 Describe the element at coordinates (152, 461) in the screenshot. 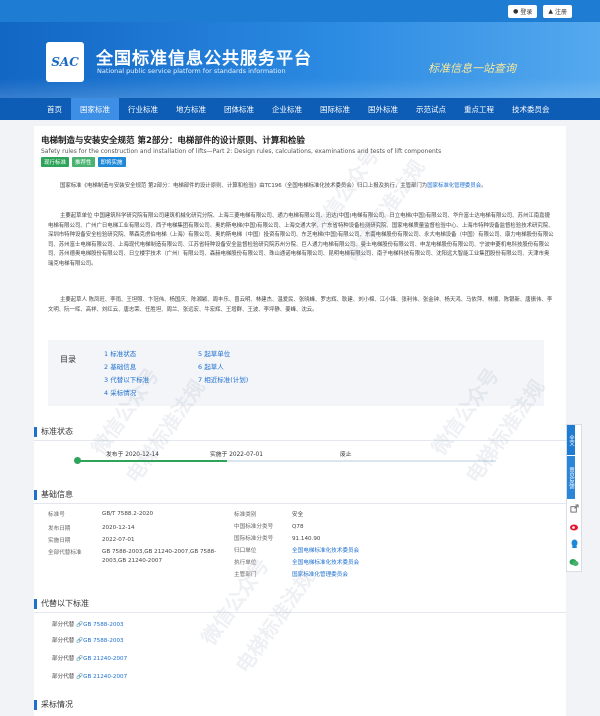

I see `timeline-progress` at that location.